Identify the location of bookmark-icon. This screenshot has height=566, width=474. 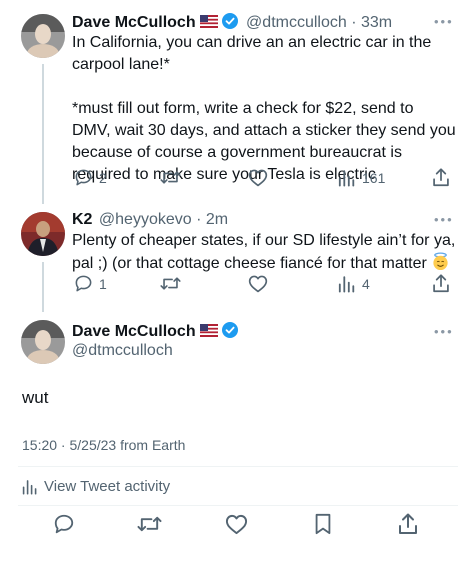
(323, 524).